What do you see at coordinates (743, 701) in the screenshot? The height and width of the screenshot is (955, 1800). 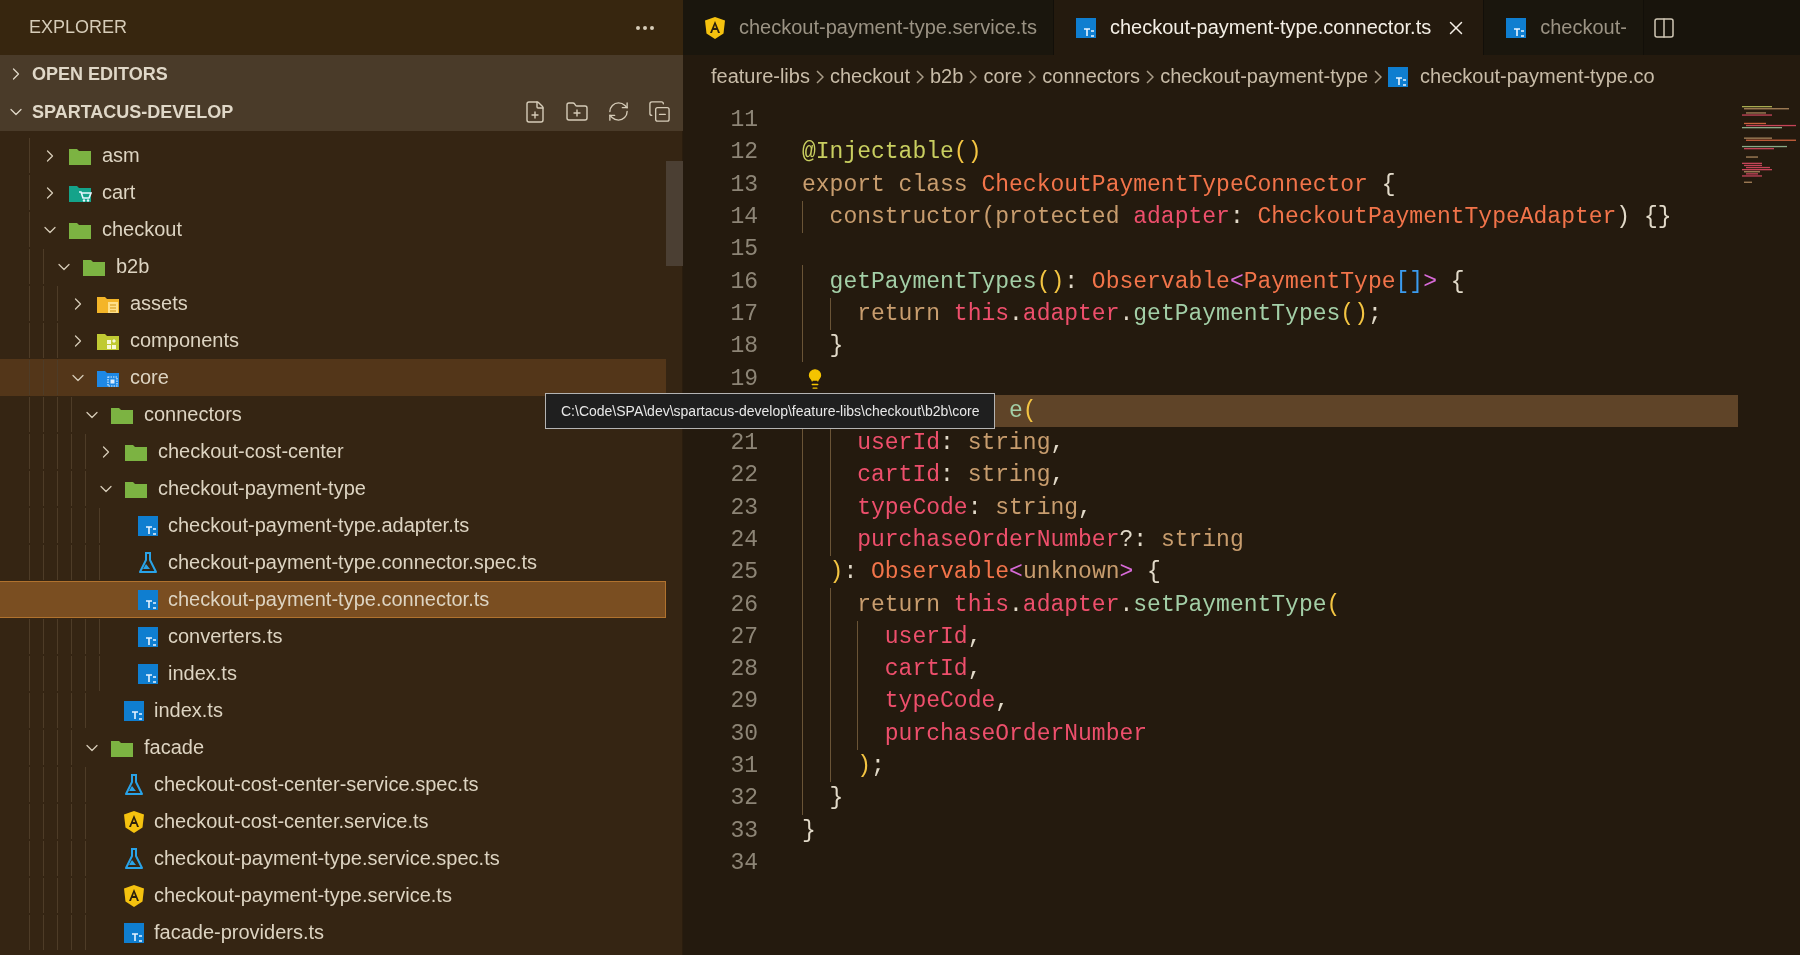 I see `line-number: 29` at bounding box center [743, 701].